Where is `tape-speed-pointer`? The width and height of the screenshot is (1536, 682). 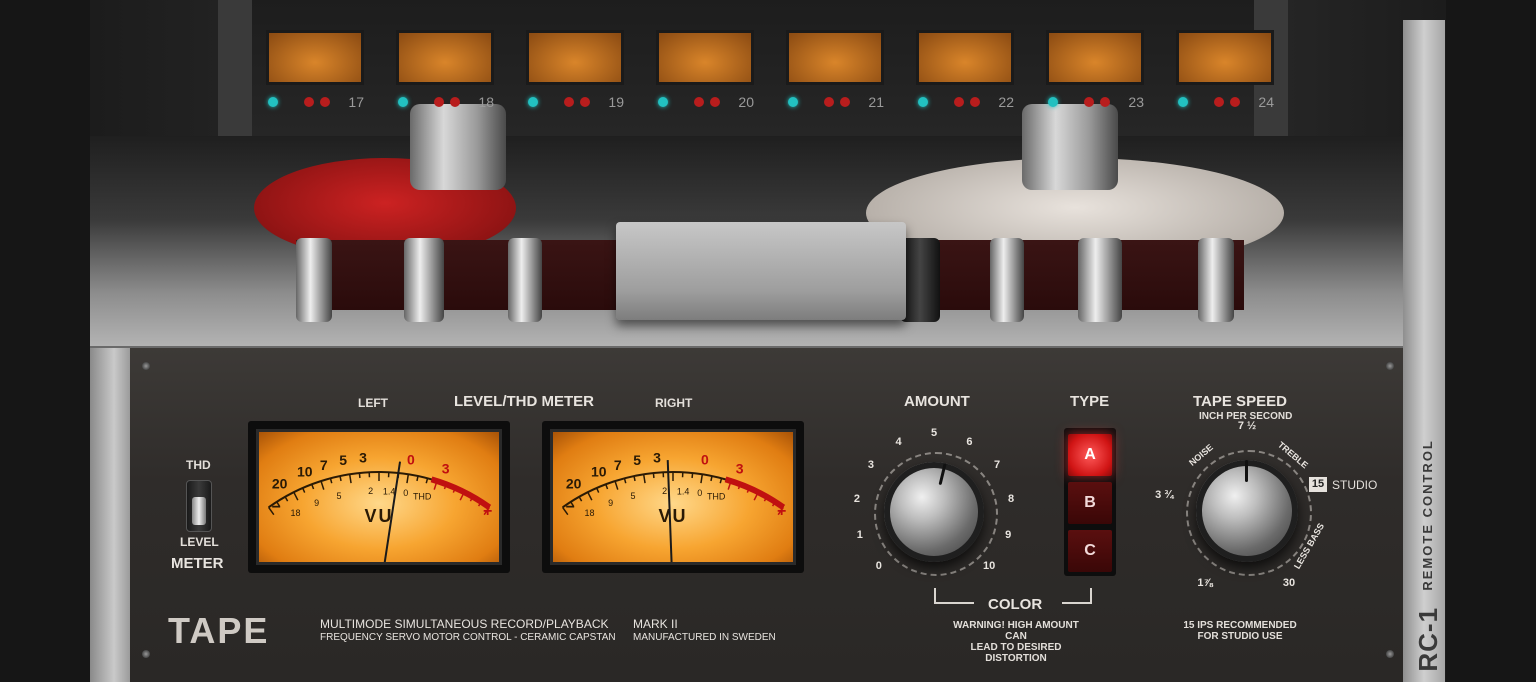
tape-speed-pointer is located at coordinates (1246, 471).